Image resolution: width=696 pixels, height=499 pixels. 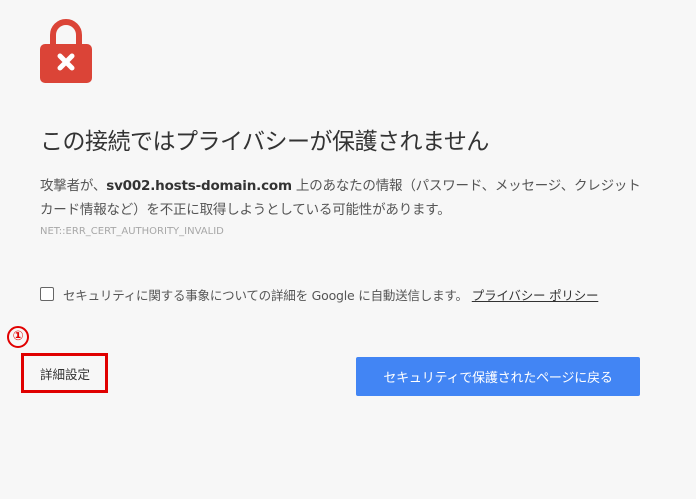 What do you see at coordinates (47, 294) in the screenshot?
I see `report-checkbox` at bounding box center [47, 294].